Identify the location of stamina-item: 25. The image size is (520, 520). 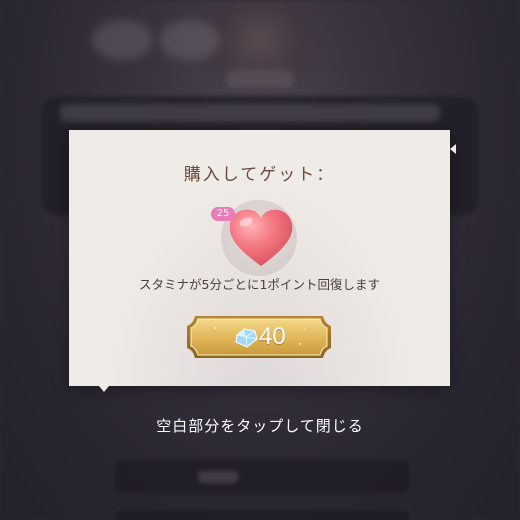
(255, 240).